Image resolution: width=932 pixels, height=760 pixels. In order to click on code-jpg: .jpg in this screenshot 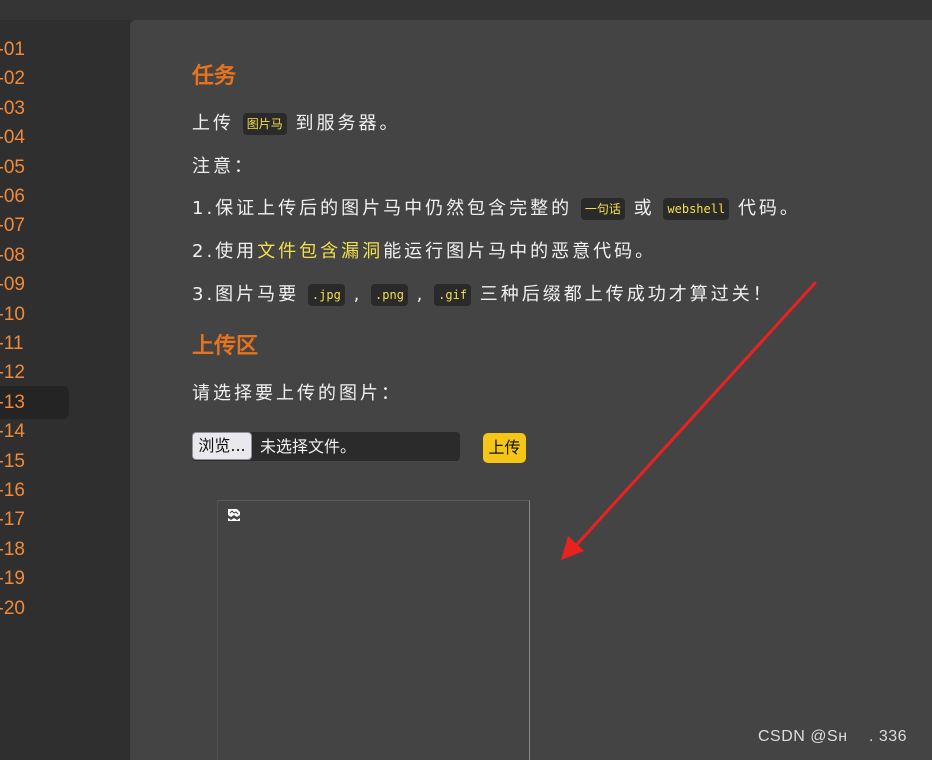, I will do `click(326, 295)`.